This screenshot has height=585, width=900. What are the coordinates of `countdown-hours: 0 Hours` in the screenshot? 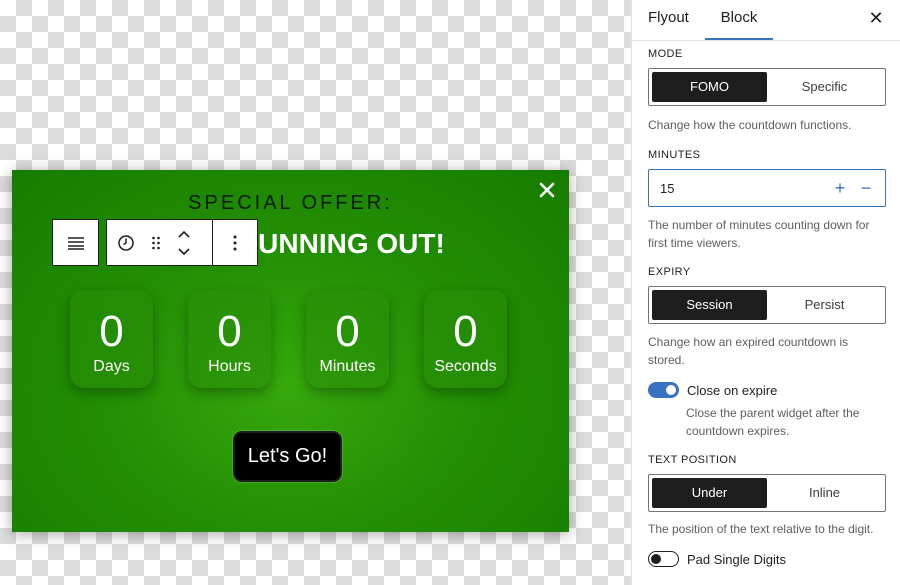 It's located at (229, 339).